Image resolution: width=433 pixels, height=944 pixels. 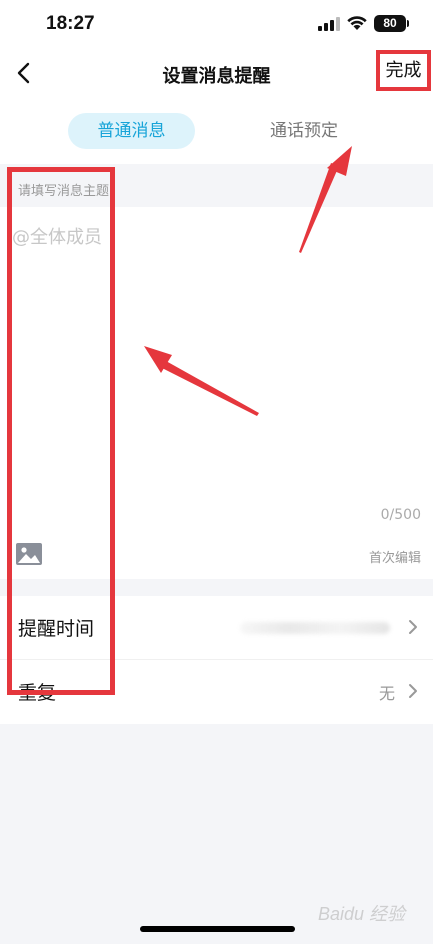 I want to click on char-counter: 0/500, so click(x=400, y=515).